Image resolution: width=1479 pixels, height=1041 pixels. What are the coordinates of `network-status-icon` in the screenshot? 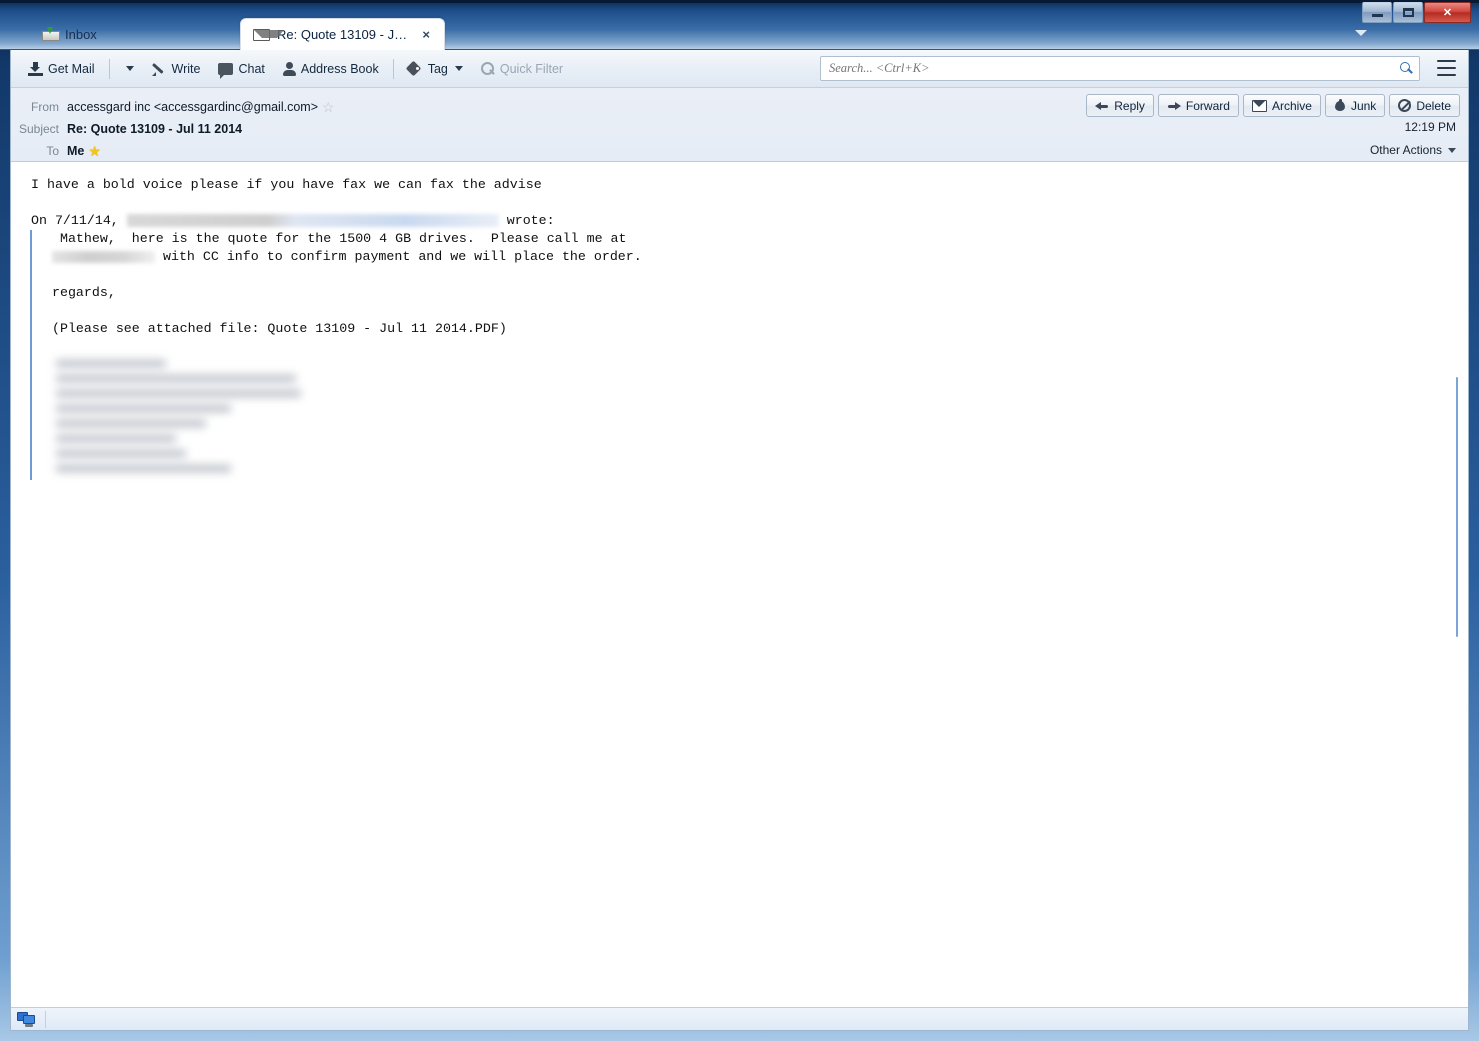 It's located at (27, 1019).